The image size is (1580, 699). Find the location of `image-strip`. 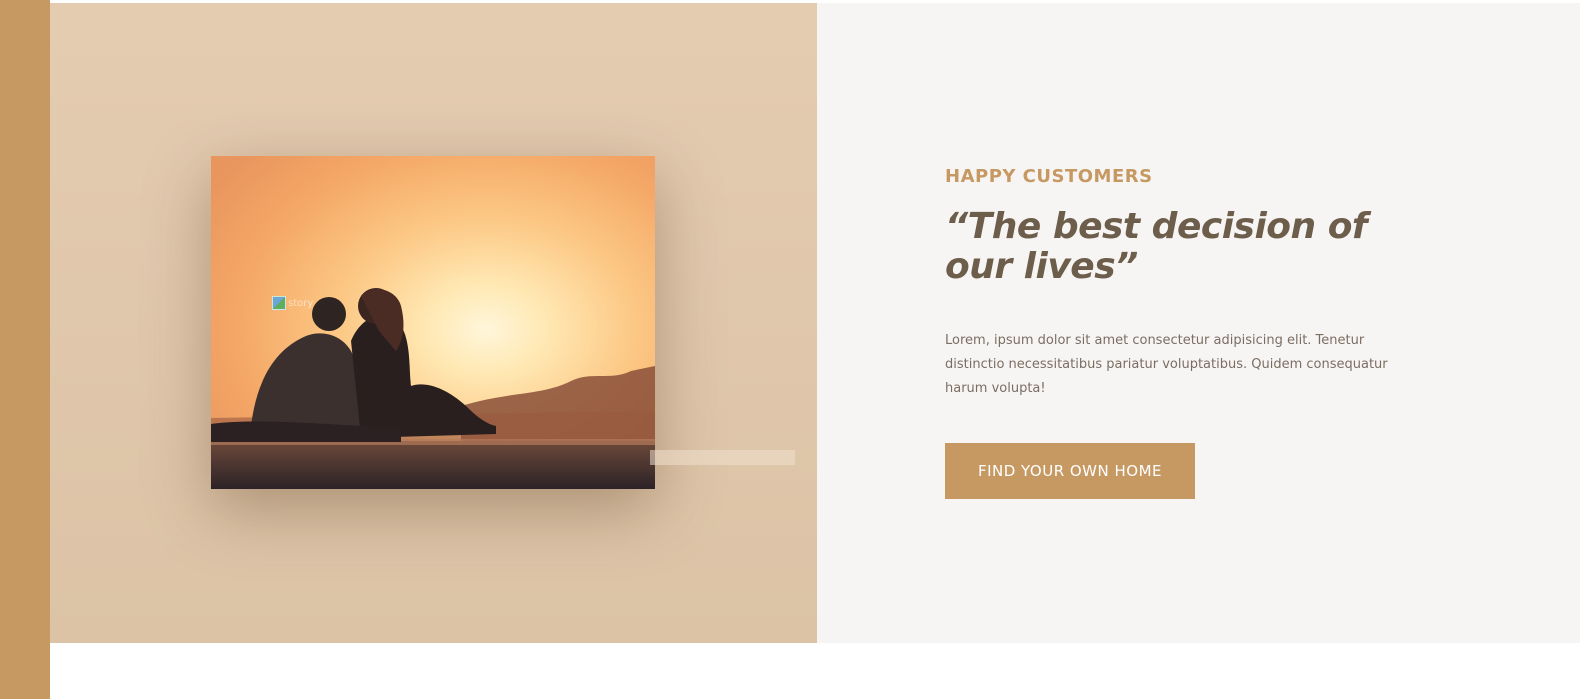

image-strip is located at coordinates (722, 457).